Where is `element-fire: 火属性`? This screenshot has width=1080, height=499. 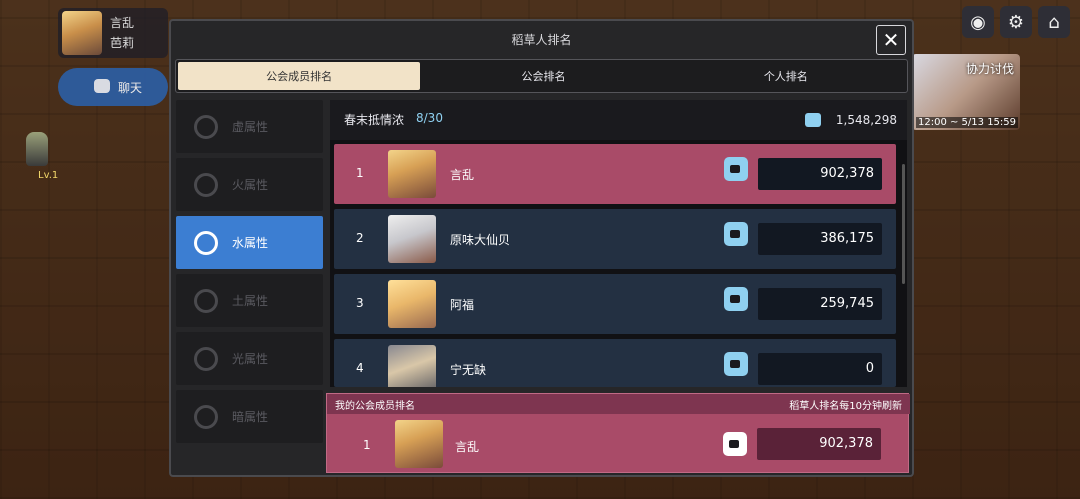
element-fire: 火属性 is located at coordinates (249, 184).